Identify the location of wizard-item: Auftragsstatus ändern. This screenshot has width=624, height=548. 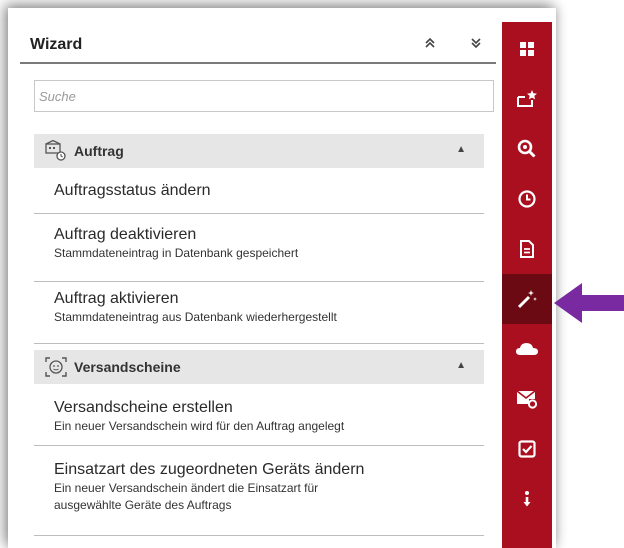
(259, 191).